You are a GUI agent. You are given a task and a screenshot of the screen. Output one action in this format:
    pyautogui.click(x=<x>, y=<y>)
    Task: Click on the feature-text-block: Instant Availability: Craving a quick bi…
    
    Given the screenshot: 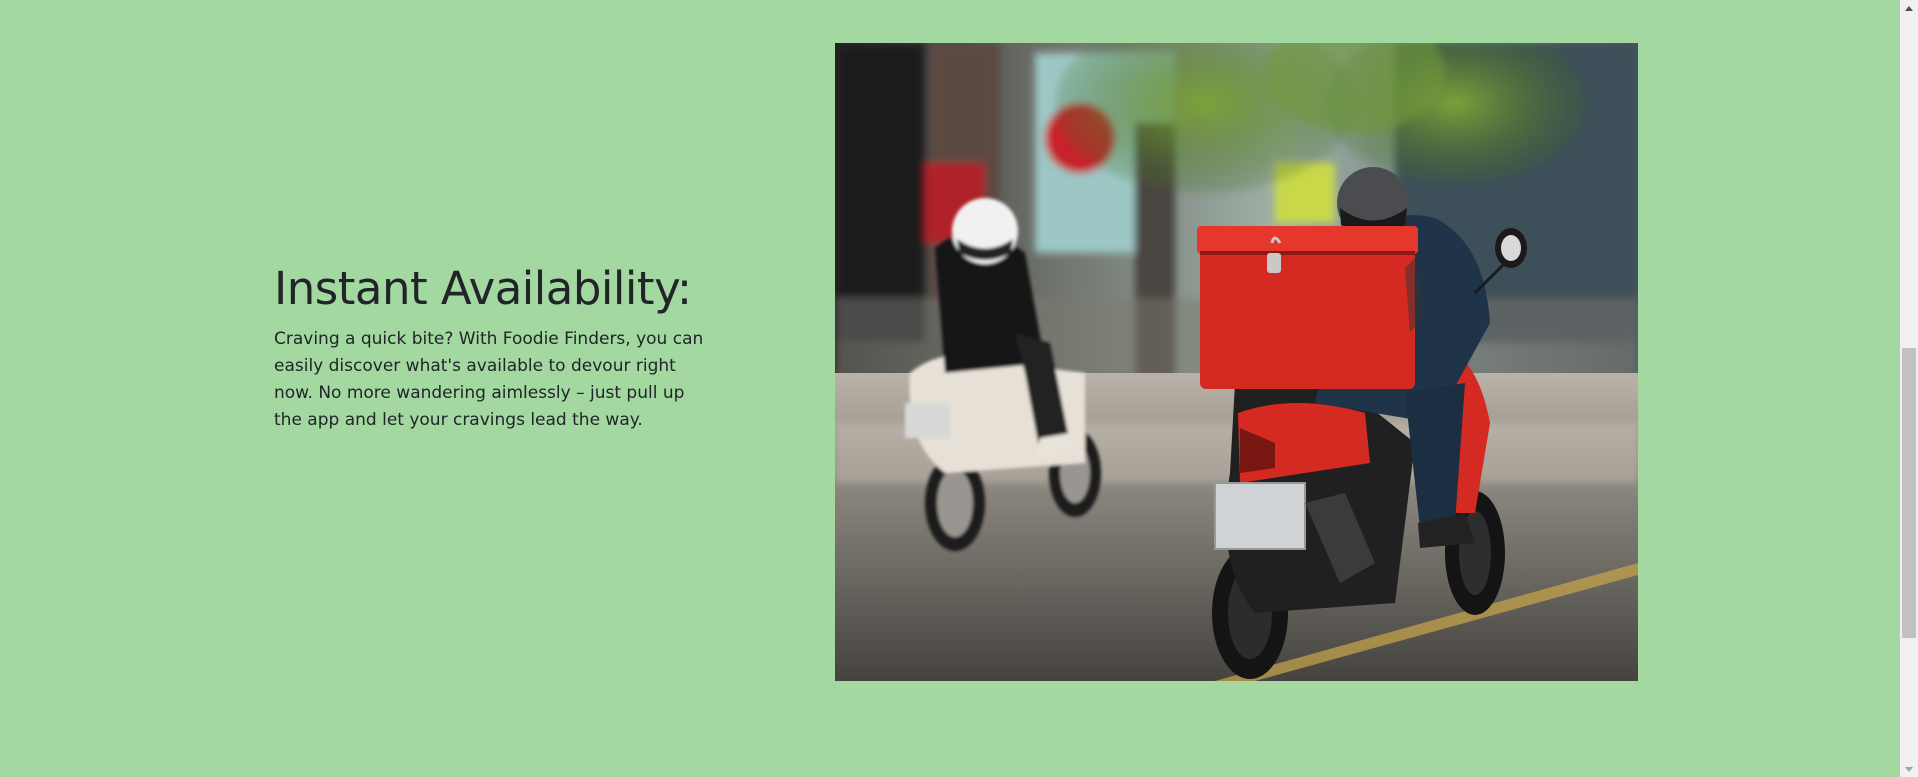 What is the action you would take?
    pyautogui.click(x=489, y=346)
    